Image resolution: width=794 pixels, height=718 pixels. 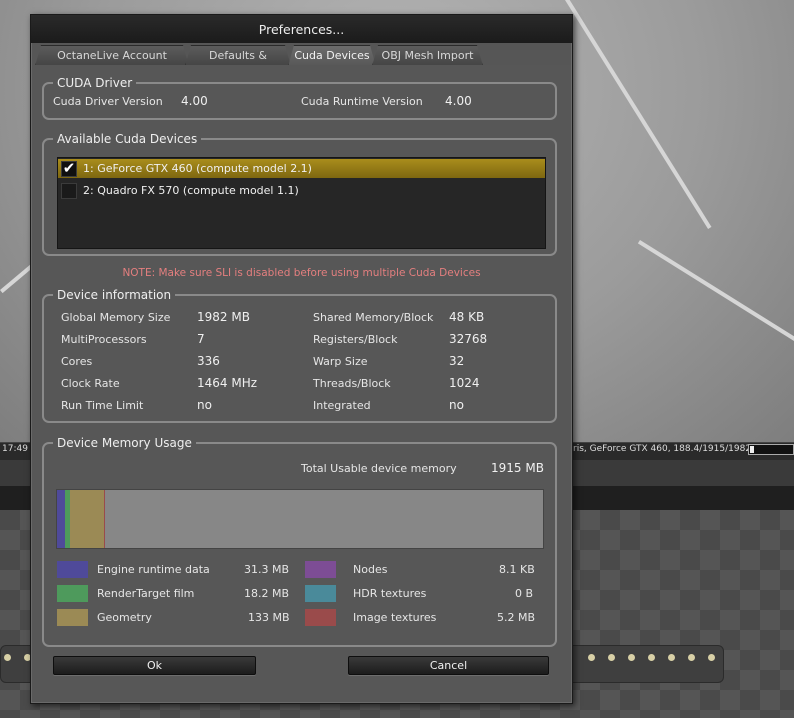 I want to click on total-memory-value: 1915 MB, so click(x=517, y=468).